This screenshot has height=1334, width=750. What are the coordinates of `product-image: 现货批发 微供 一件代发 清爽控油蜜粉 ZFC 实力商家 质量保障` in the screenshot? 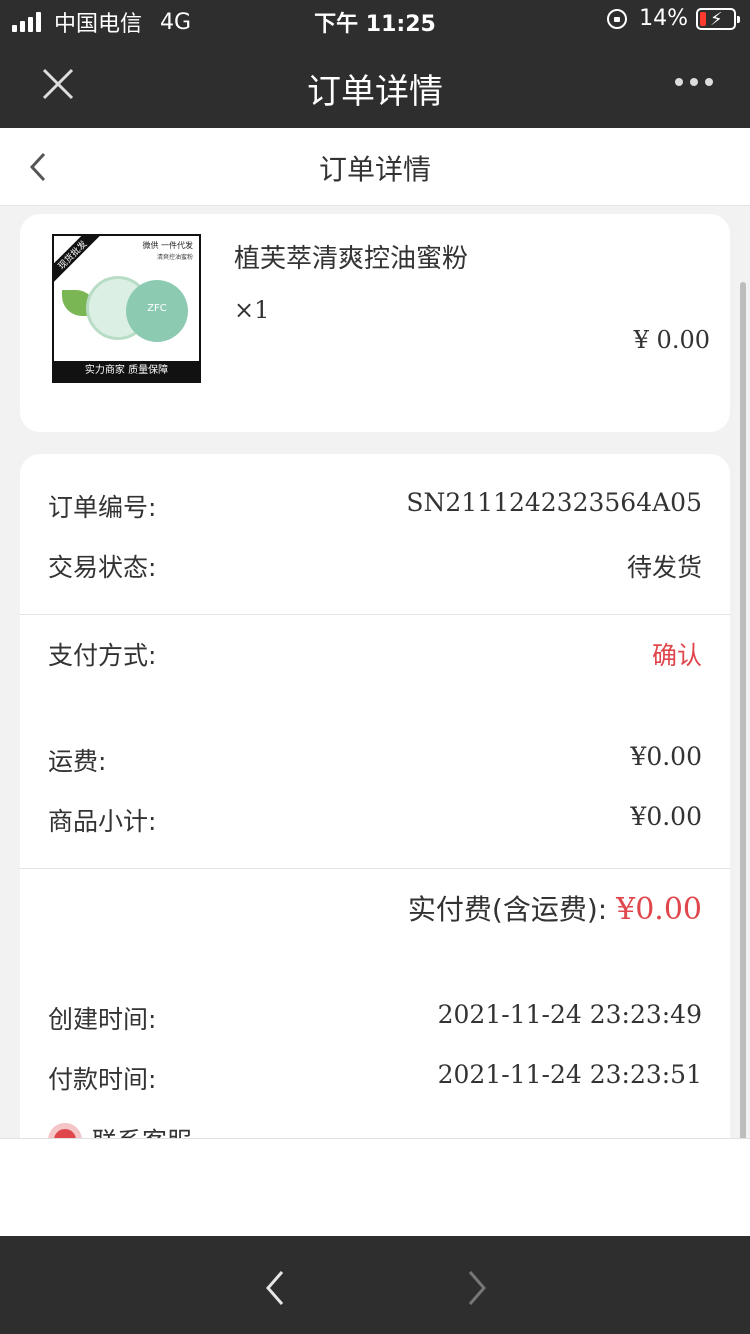 It's located at (126, 308).